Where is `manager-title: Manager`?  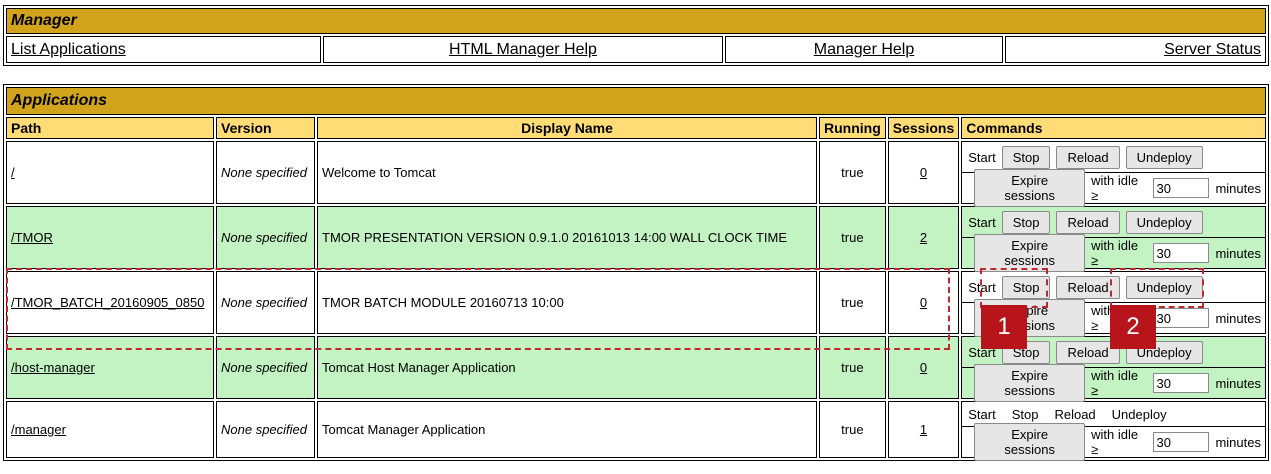 manager-title: Manager is located at coordinates (636, 21).